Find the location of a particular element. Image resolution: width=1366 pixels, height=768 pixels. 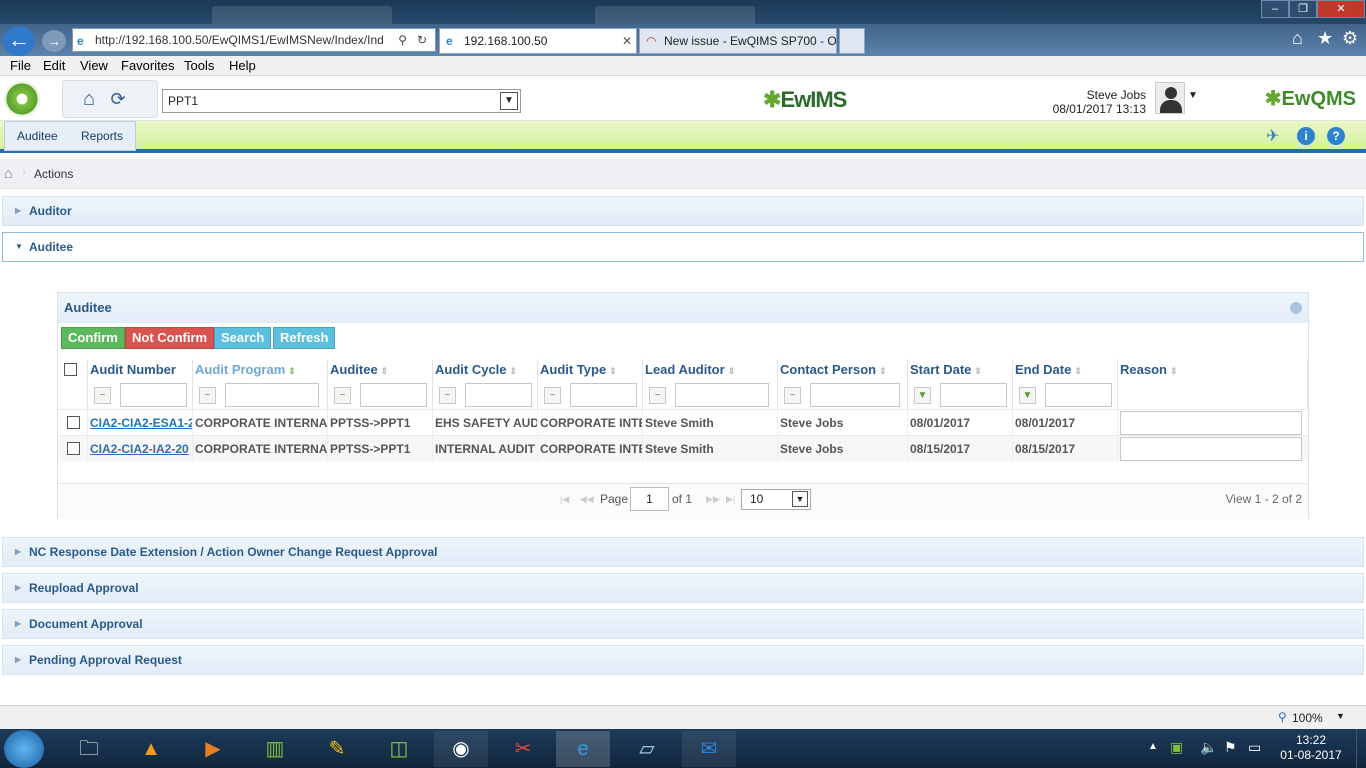

close-tab-icon: ✕ is located at coordinates (627, 41).